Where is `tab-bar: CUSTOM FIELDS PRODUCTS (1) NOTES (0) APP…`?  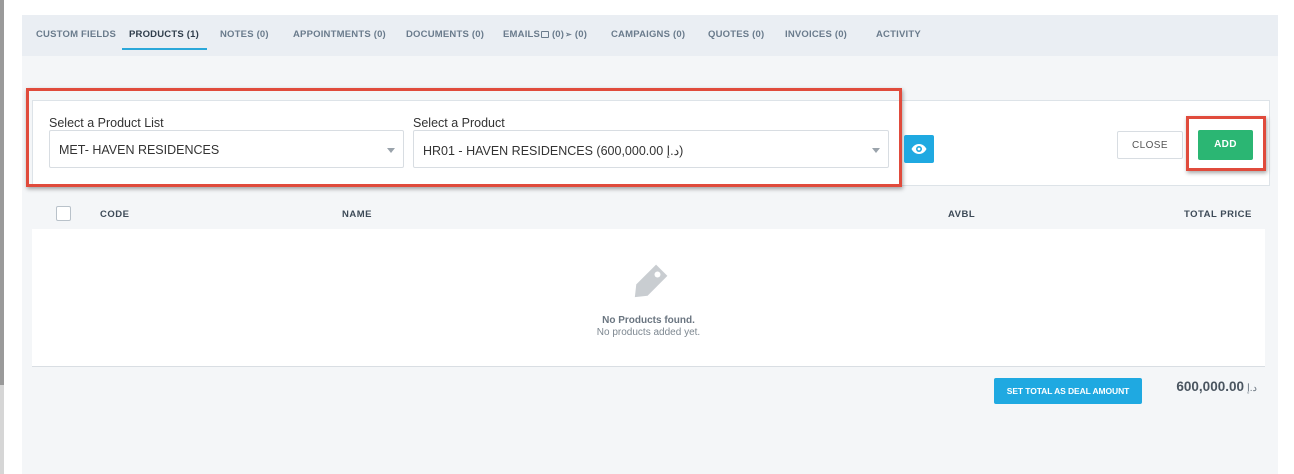
tab-bar: CUSTOM FIELDS PRODUCTS (1) NOTES (0) APP… is located at coordinates (650, 35).